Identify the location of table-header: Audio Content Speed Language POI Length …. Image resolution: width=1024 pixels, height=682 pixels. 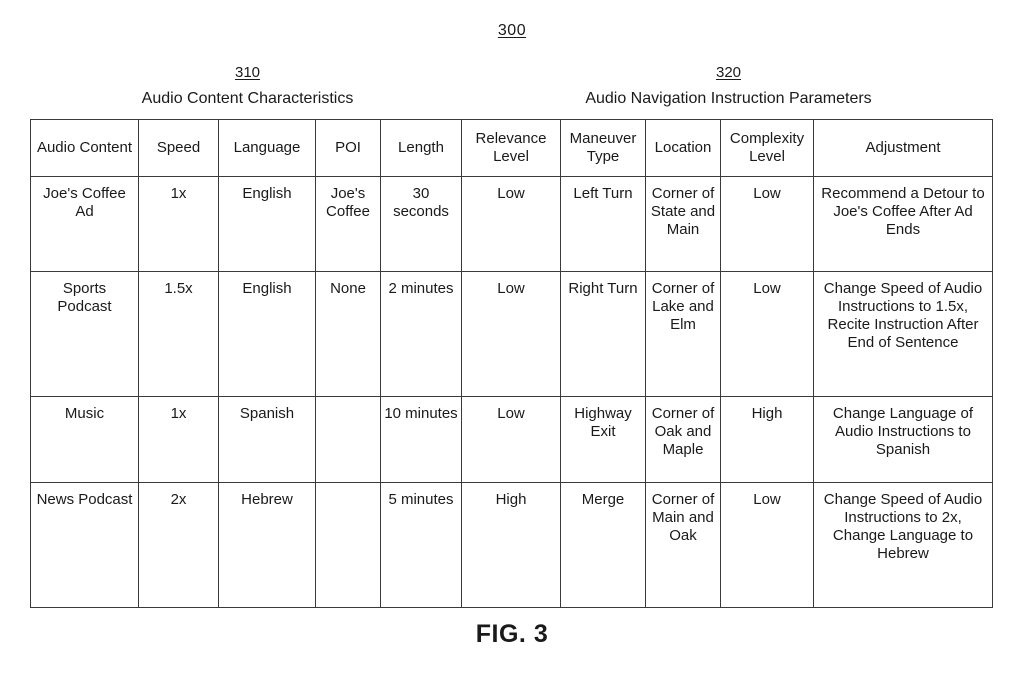
(511, 148).